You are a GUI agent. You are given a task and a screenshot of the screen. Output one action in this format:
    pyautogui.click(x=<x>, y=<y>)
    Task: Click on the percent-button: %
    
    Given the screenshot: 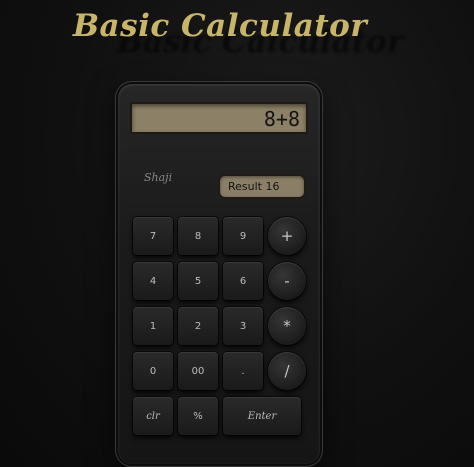 What is the action you would take?
    pyautogui.click(x=198, y=416)
    